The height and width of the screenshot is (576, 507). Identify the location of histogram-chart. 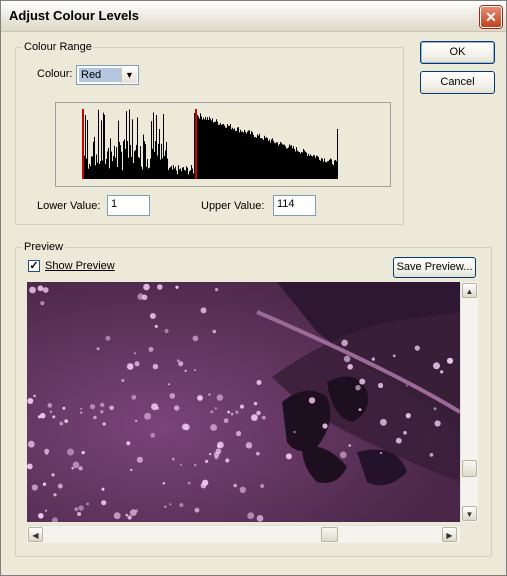
(223, 144).